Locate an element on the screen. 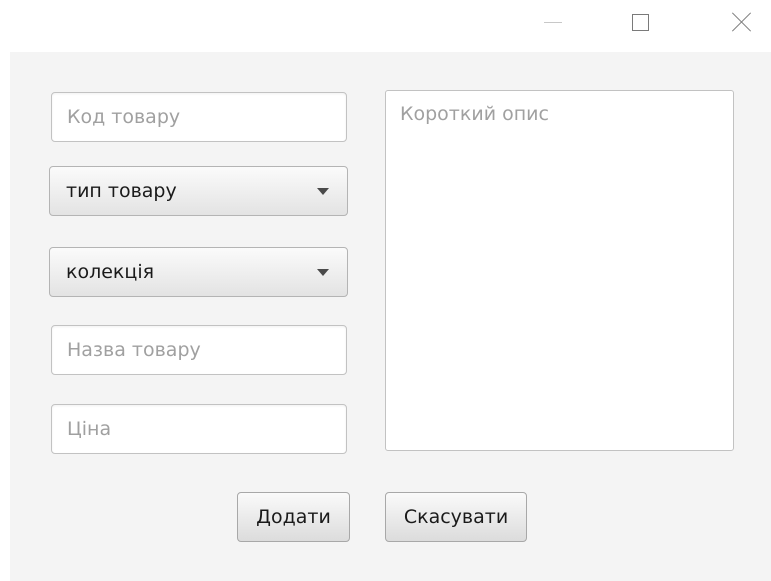 Image resolution: width=771 pixels, height=581 pixels. maximize-button is located at coordinates (640, 22).